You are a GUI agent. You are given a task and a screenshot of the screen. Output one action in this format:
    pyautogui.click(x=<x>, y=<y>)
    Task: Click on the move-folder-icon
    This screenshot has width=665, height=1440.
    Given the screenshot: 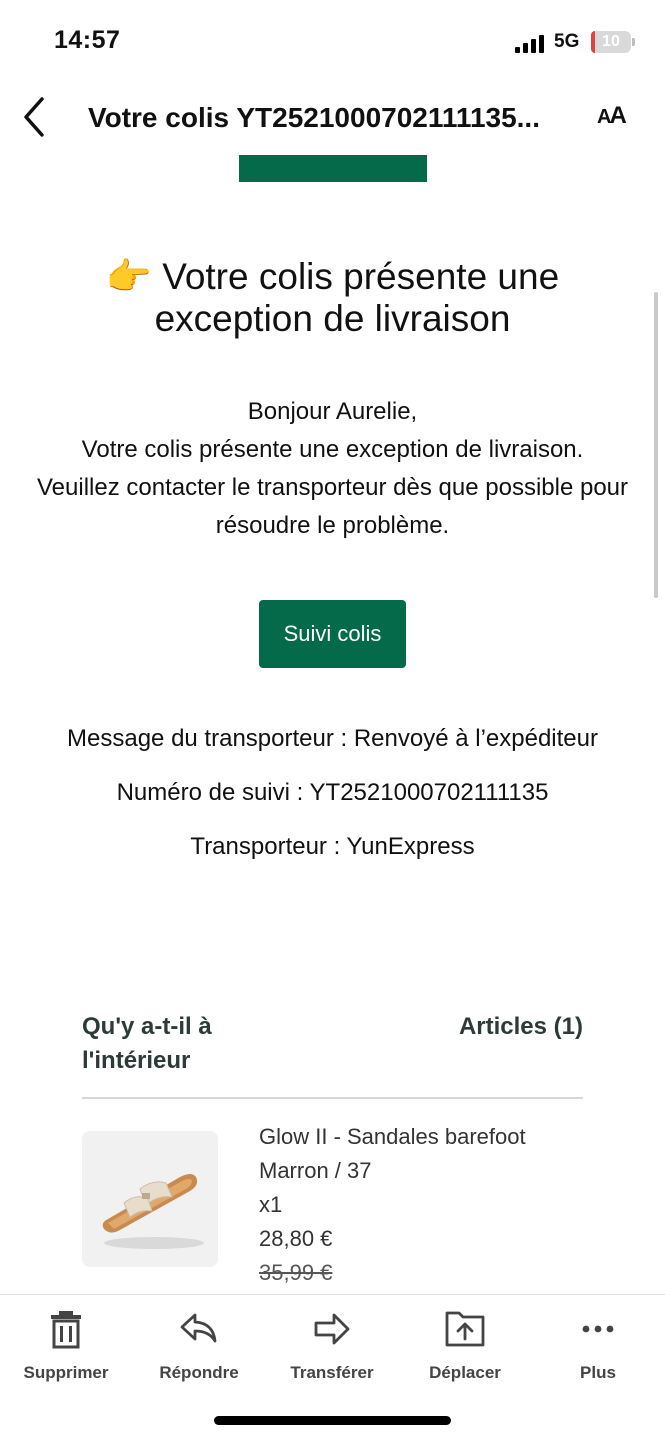 What is the action you would take?
    pyautogui.click(x=465, y=1329)
    